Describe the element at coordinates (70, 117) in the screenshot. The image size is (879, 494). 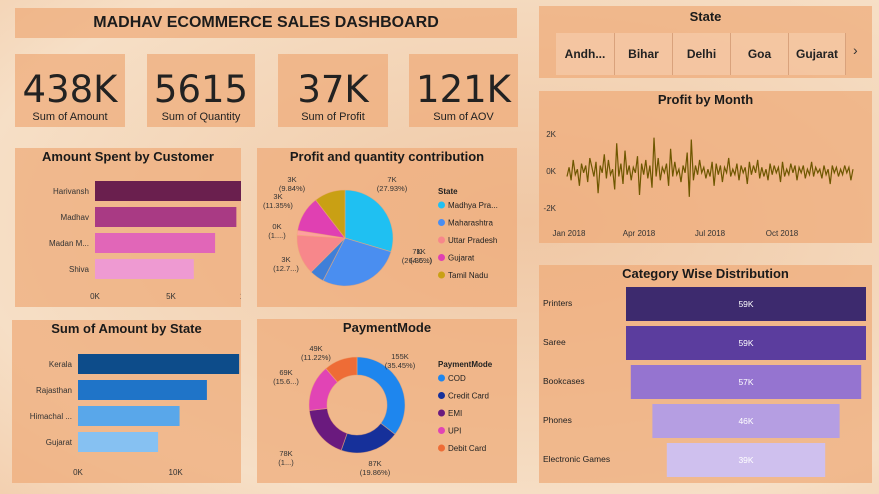
I see `kpi-label: Sum of Amount` at that location.